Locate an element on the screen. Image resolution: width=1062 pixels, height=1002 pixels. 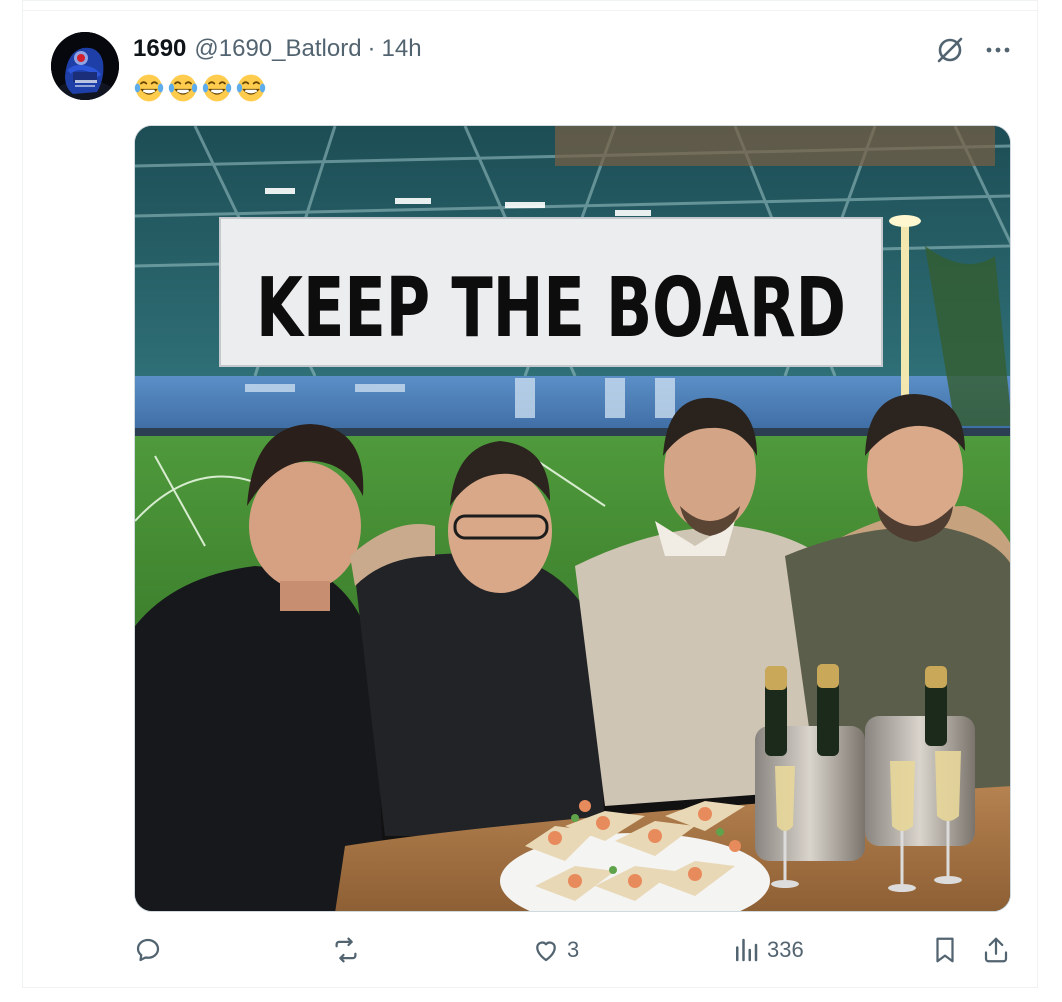
like-count: 3 is located at coordinates (573, 949).